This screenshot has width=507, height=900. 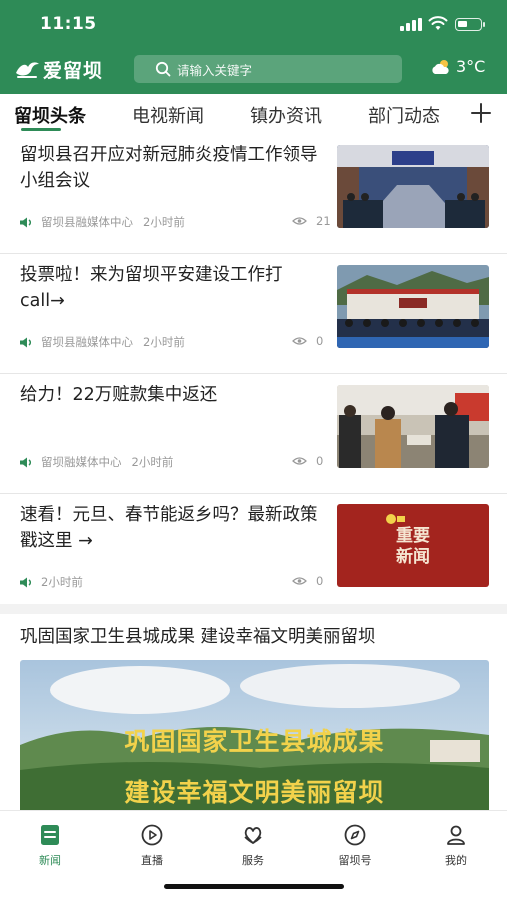 I want to click on thumb-text-line2: 新闻, so click(x=413, y=557).